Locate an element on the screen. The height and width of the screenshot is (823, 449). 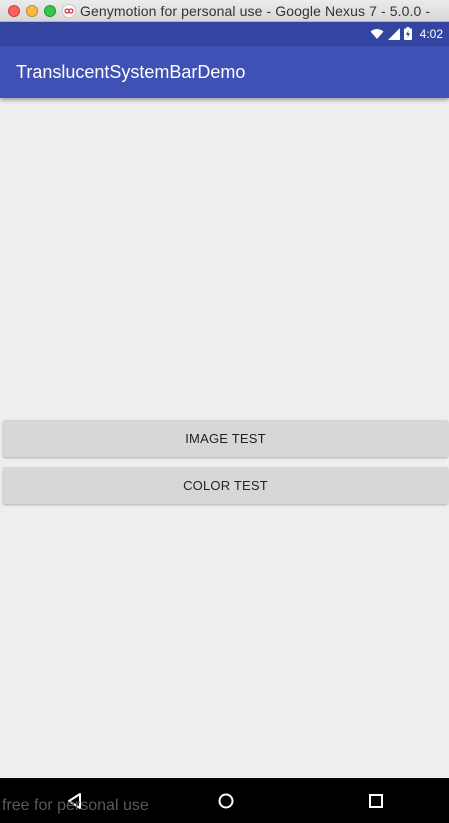
app-toolbar: TranslucentSystemBarDemo is located at coordinates (224, 72).